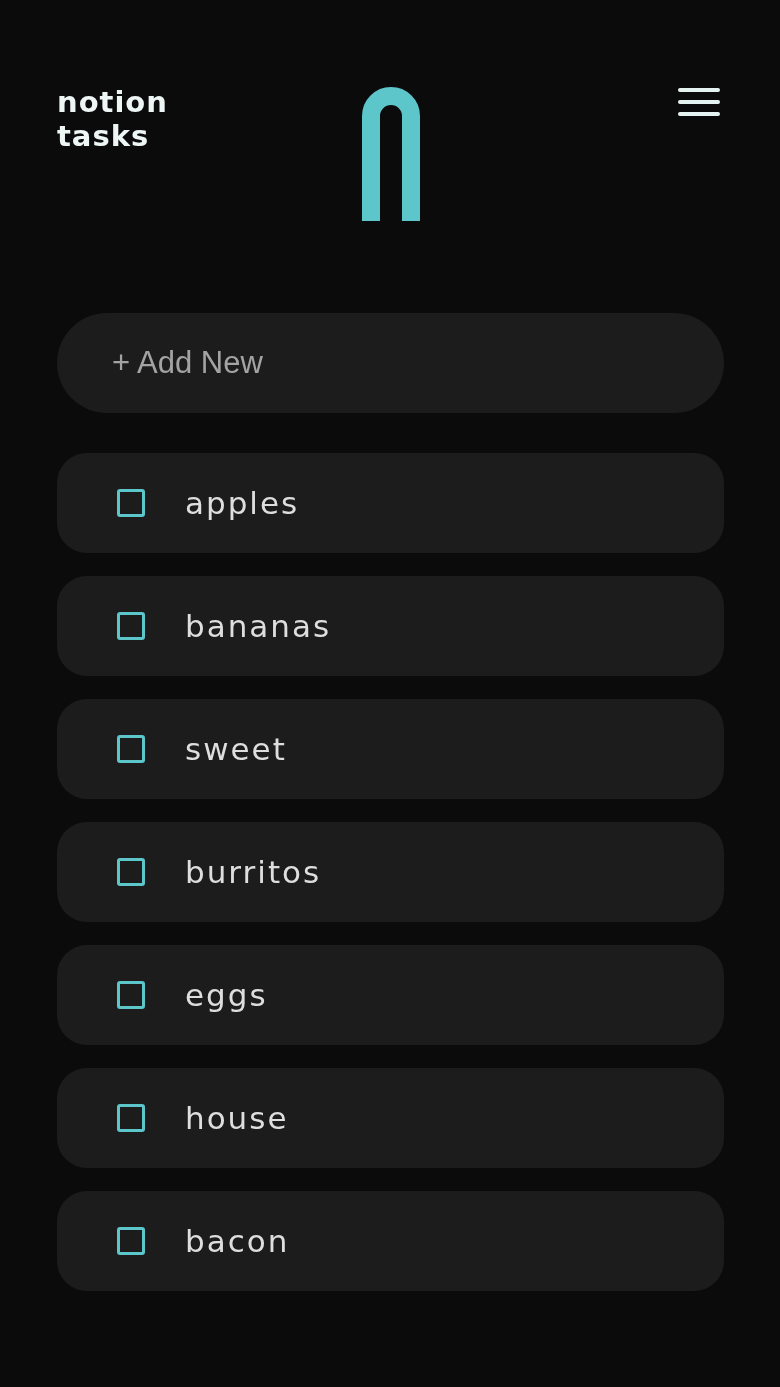  Describe the element at coordinates (390, 995) in the screenshot. I see `task-row: eggs` at that location.